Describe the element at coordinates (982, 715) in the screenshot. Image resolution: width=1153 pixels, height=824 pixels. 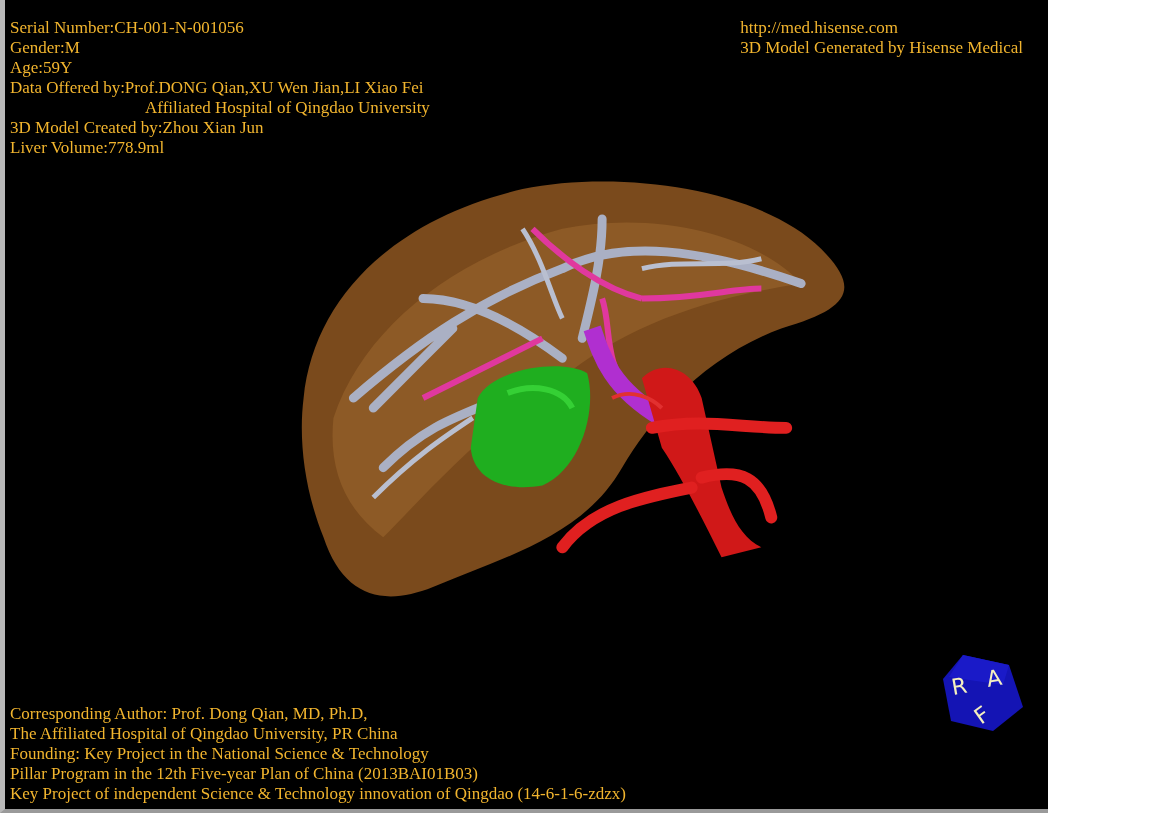
I see `cube-label: F` at that location.